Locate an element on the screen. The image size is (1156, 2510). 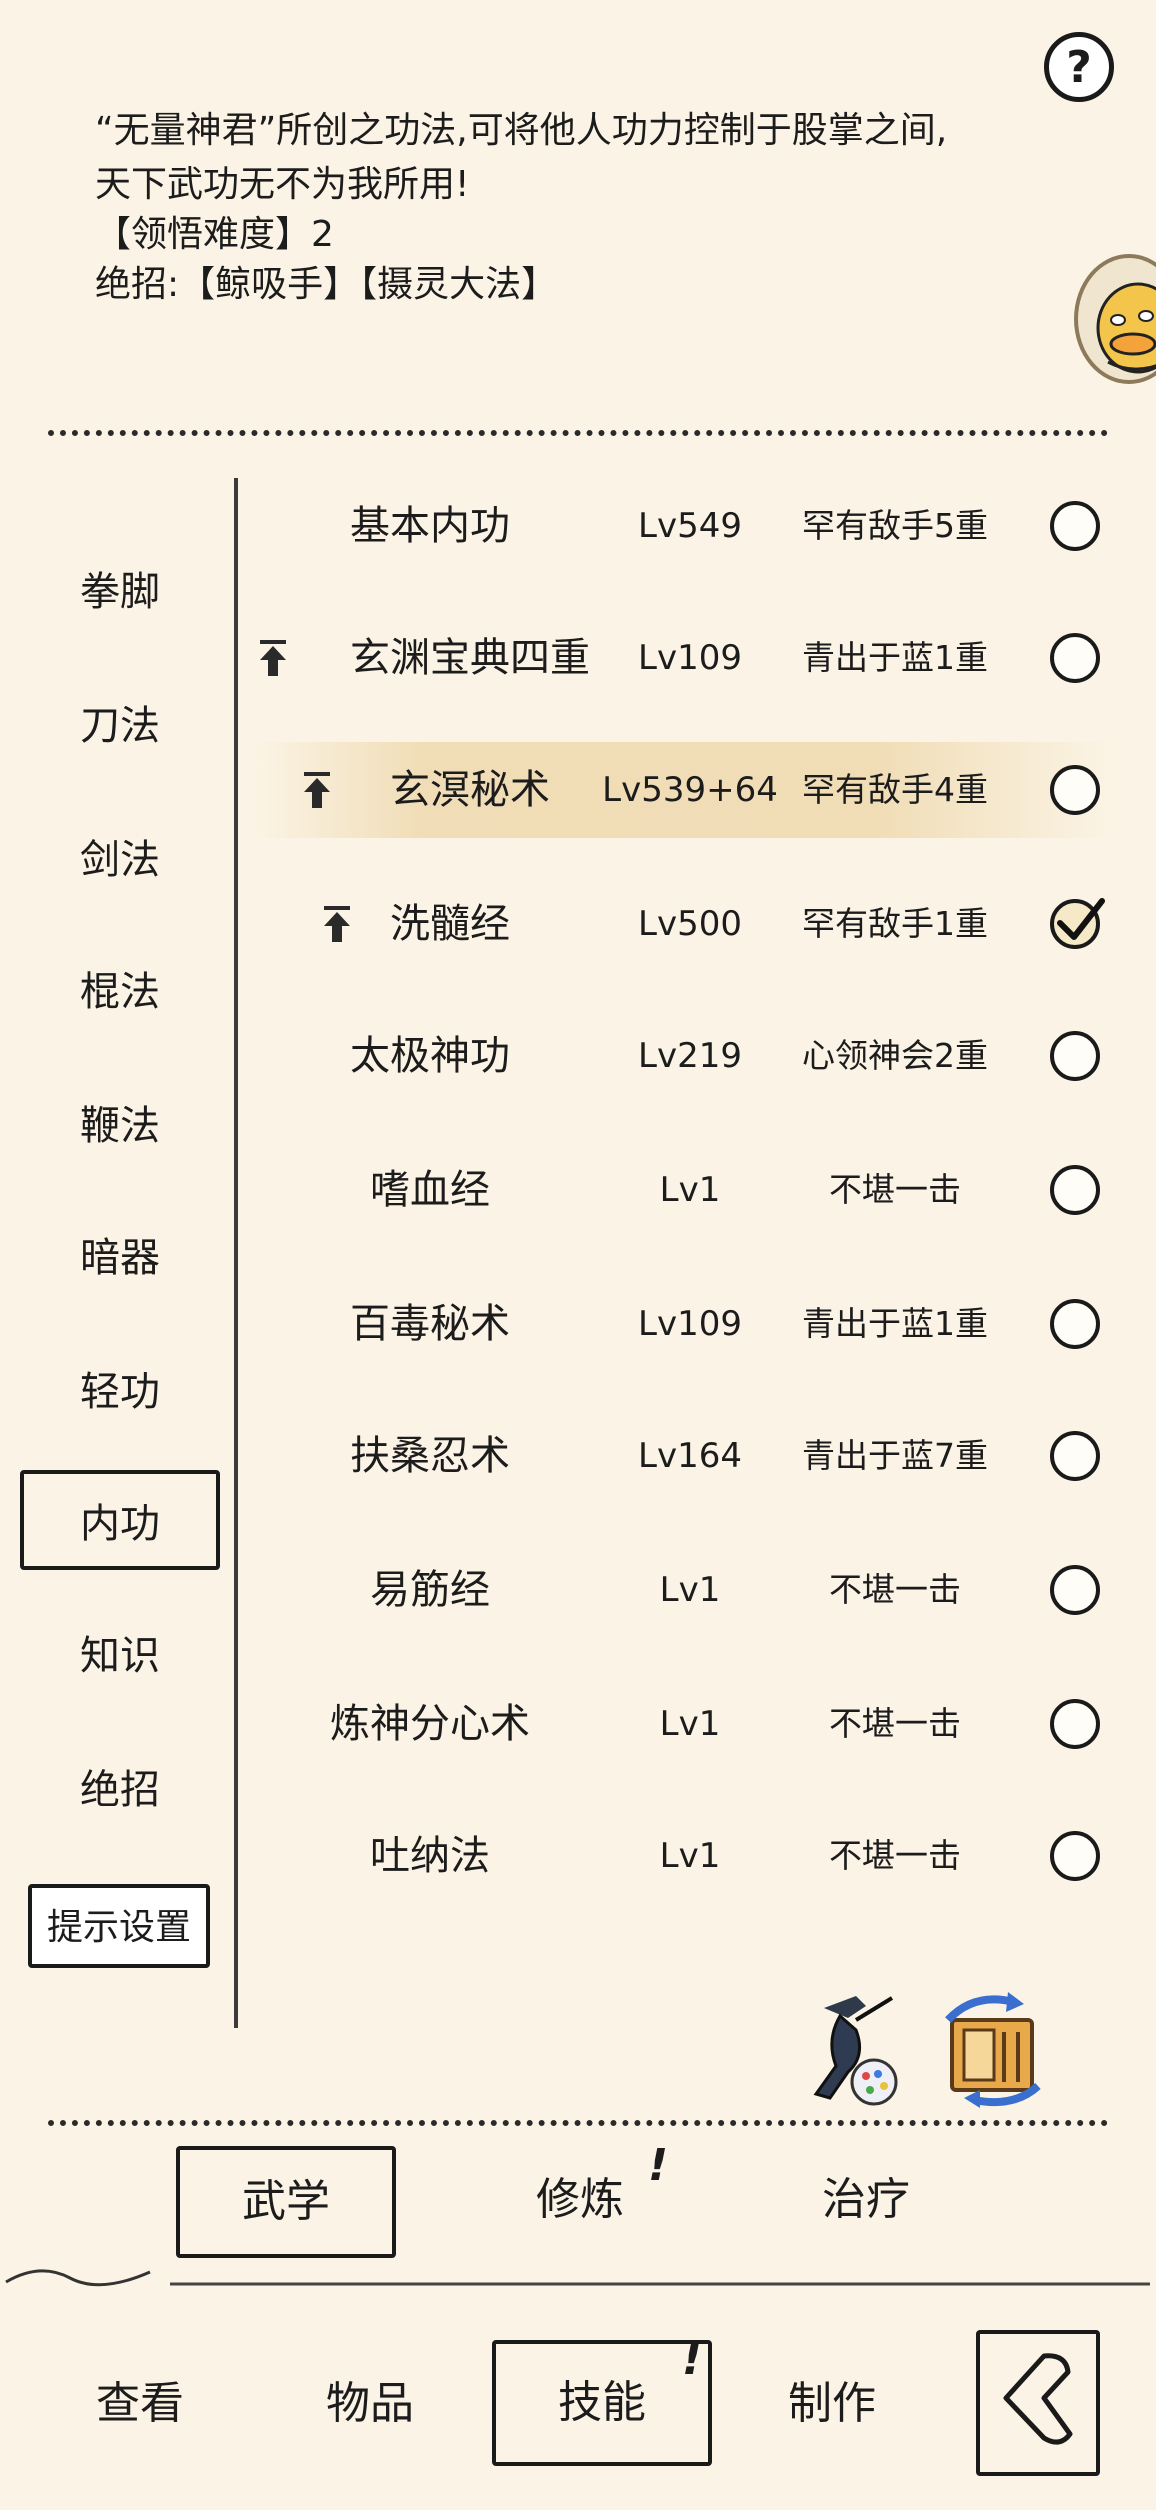
question-icon: ? is located at coordinates (1079, 67).